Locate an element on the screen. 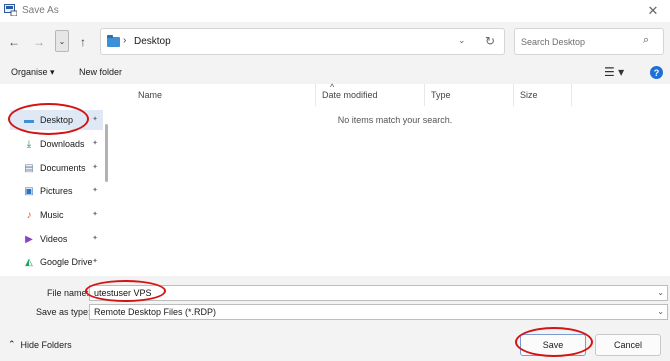 The image size is (670, 361). sidebar-item-pictures: ▣ Pictures ✦ is located at coordinates (56, 191).